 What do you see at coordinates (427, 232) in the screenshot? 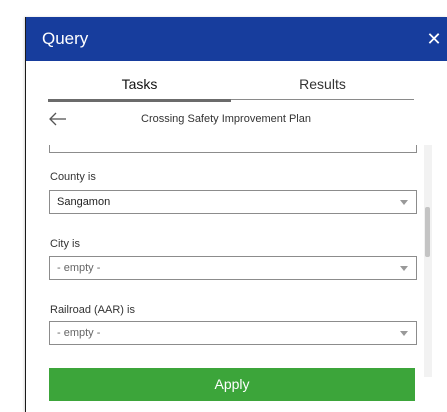
I see `scrollbar-thumb` at bounding box center [427, 232].